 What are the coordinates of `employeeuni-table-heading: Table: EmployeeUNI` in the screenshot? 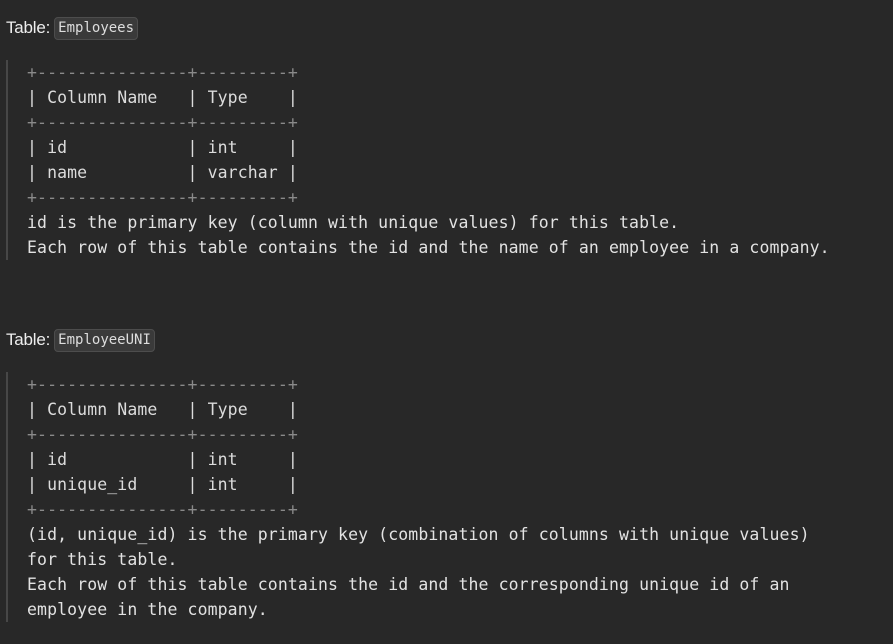 It's located at (80, 340).